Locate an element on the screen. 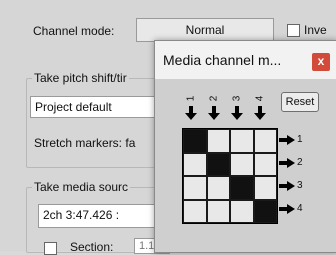 This screenshot has width=336, height=255. column-number: 4 is located at coordinates (260, 98).